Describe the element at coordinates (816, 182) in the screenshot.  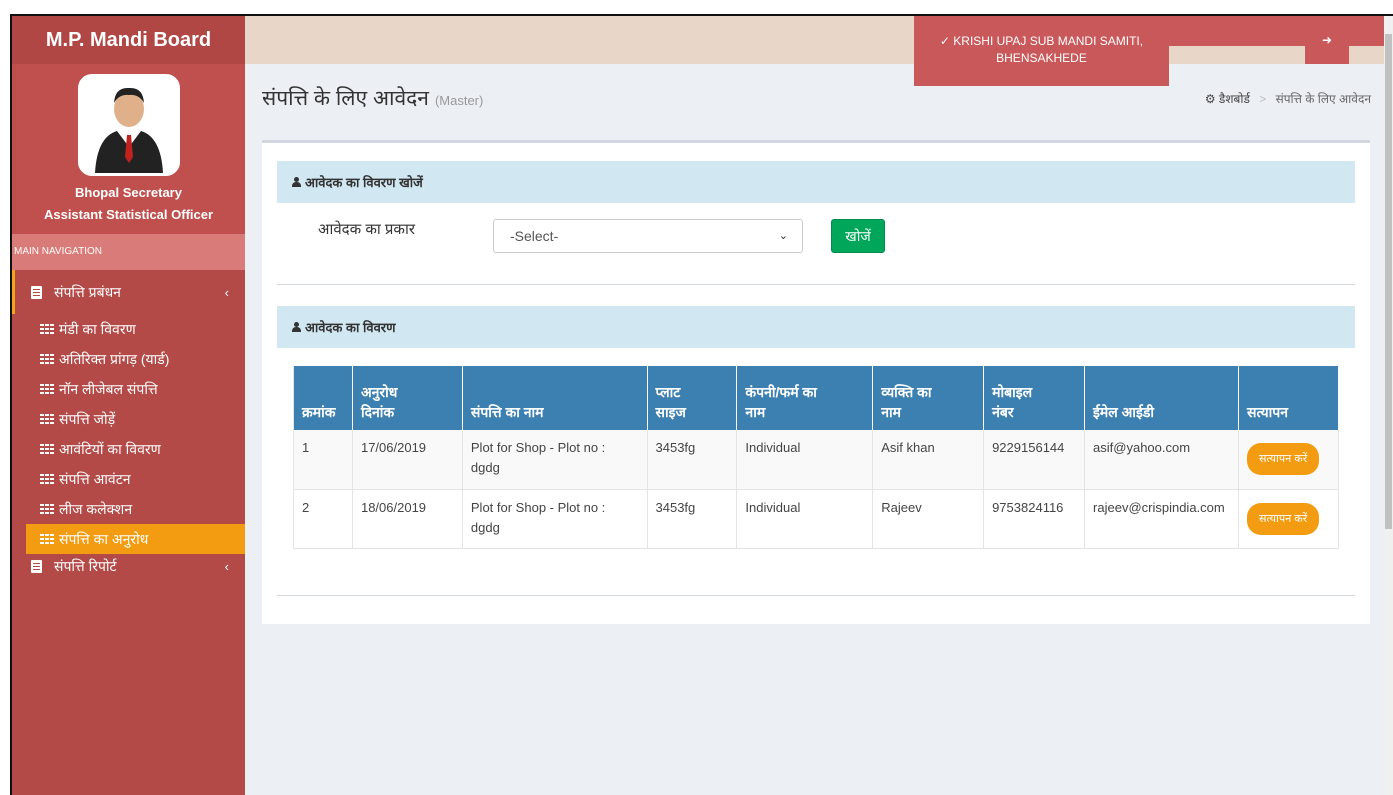
I see `search-panel-header: आवेदक का विवरण खोजें` at that location.